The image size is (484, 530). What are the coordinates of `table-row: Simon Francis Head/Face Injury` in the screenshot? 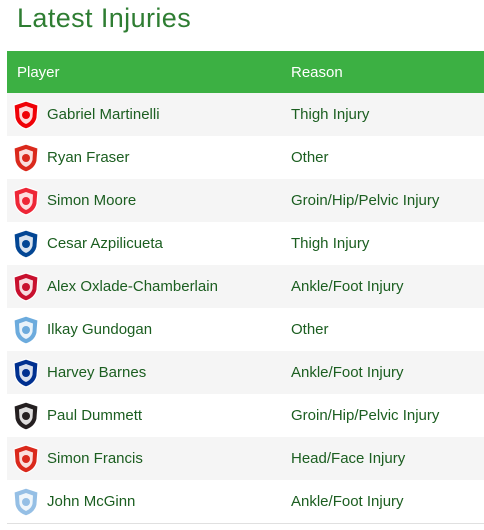 It's located at (245, 458).